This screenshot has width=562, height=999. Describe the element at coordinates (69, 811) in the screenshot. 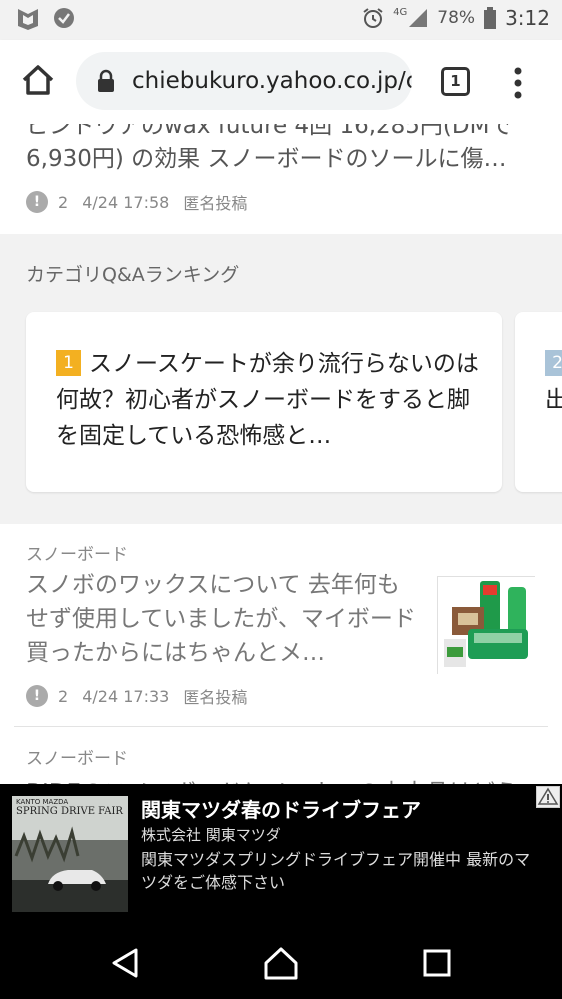

I see `ad-image-caption: SPRING DRIVE FAIR` at that location.